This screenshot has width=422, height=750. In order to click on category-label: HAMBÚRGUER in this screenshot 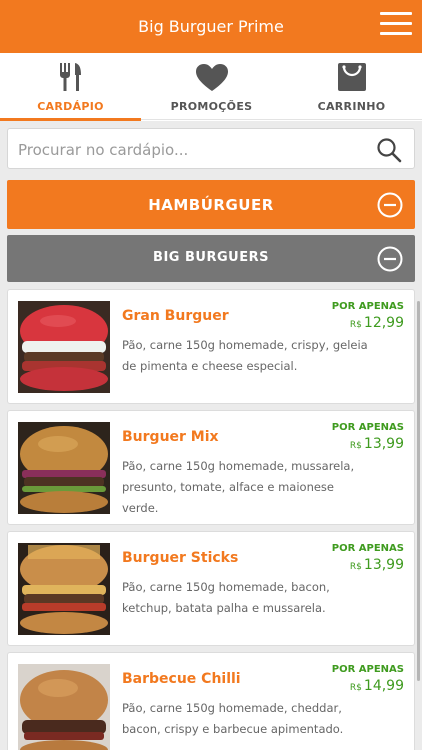, I will do `click(211, 205)`.